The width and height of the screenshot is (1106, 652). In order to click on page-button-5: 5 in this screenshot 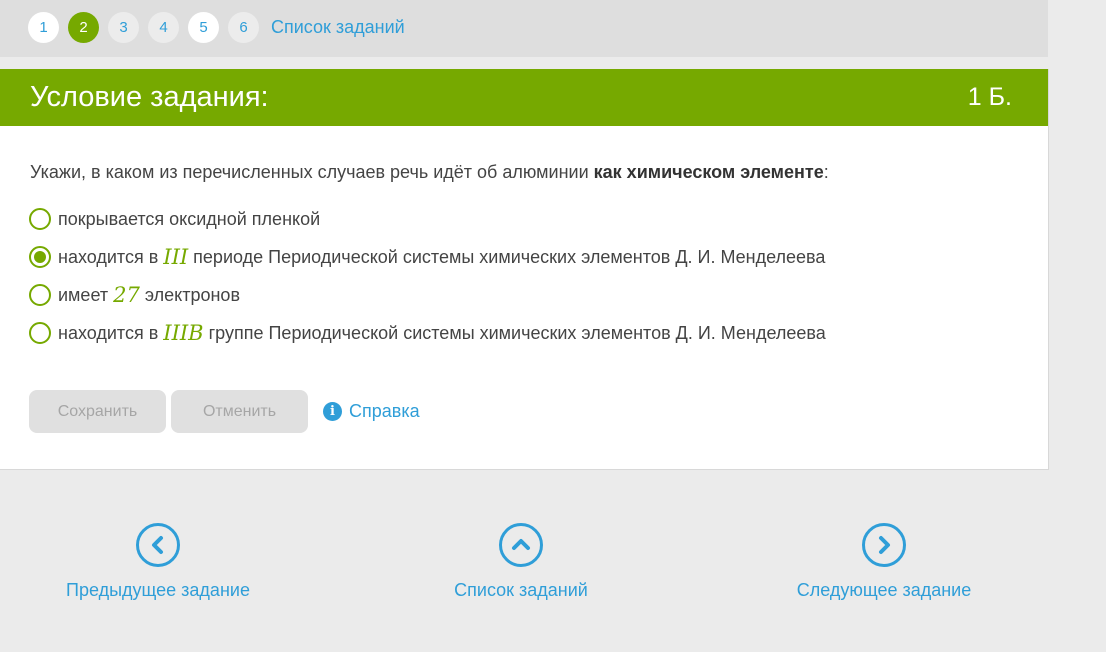, I will do `click(203, 27)`.